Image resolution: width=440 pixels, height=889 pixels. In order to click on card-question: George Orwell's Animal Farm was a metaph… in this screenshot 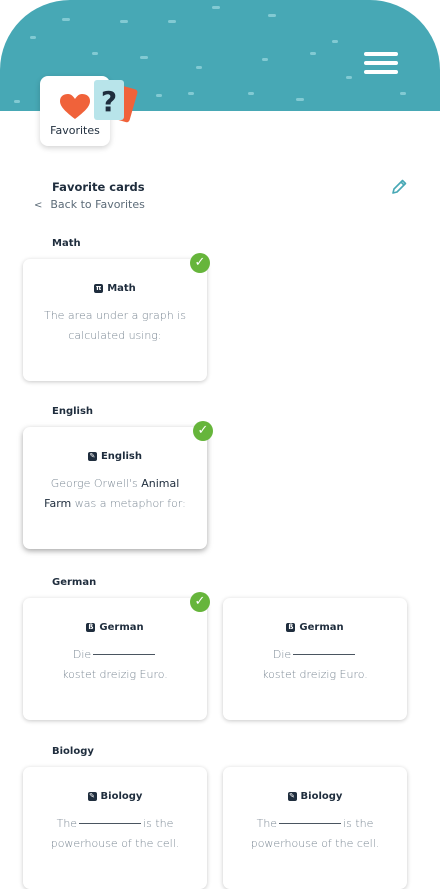, I will do `click(115, 494)`.